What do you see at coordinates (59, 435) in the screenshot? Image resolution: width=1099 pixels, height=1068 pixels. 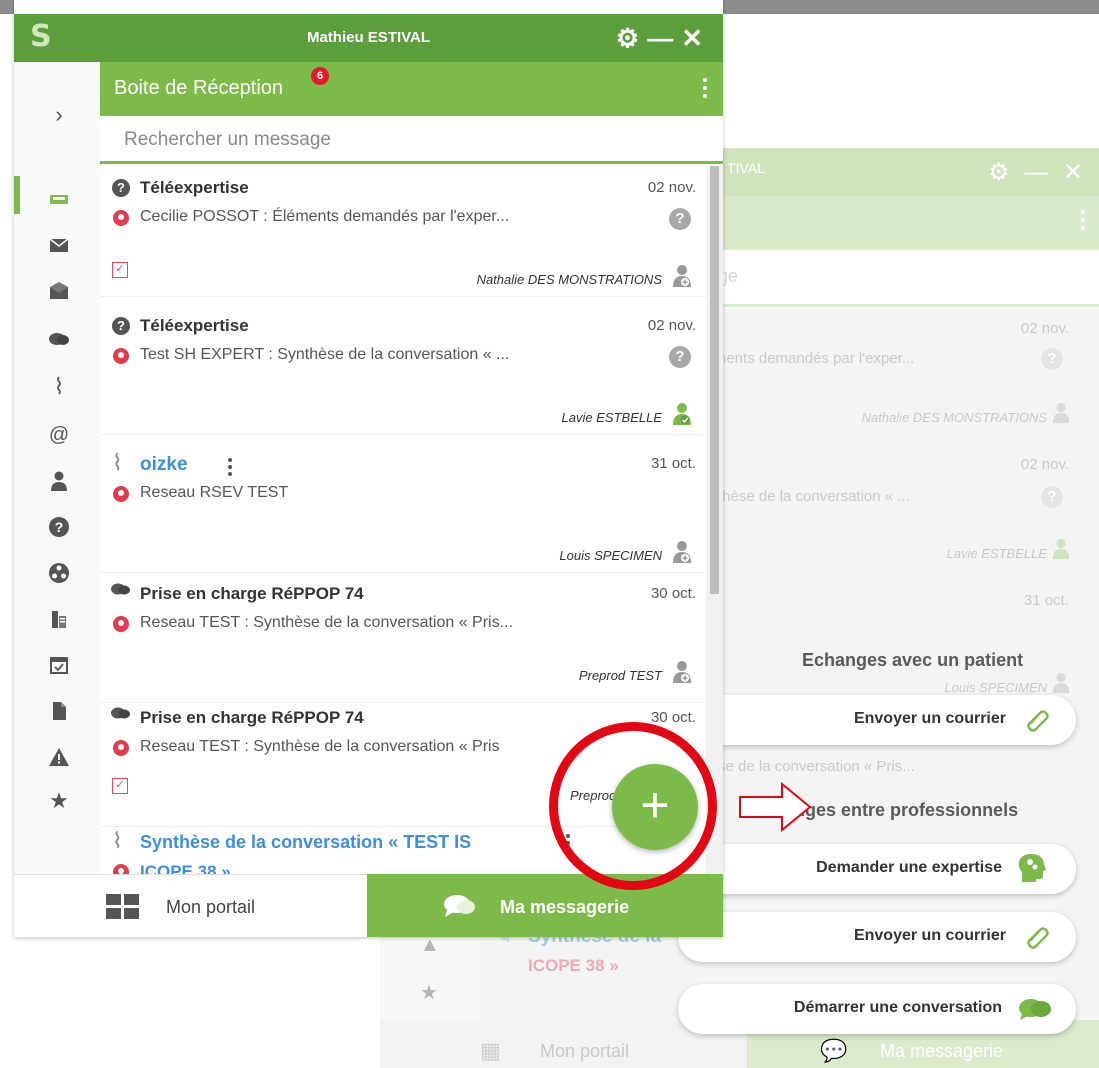 I see `at-icon: @` at bounding box center [59, 435].